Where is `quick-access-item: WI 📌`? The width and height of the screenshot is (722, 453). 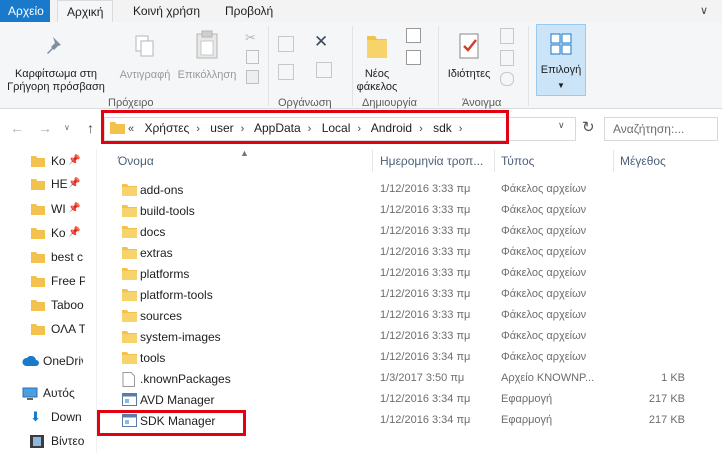 quick-access-item: WI 📌 is located at coordinates (48, 209).